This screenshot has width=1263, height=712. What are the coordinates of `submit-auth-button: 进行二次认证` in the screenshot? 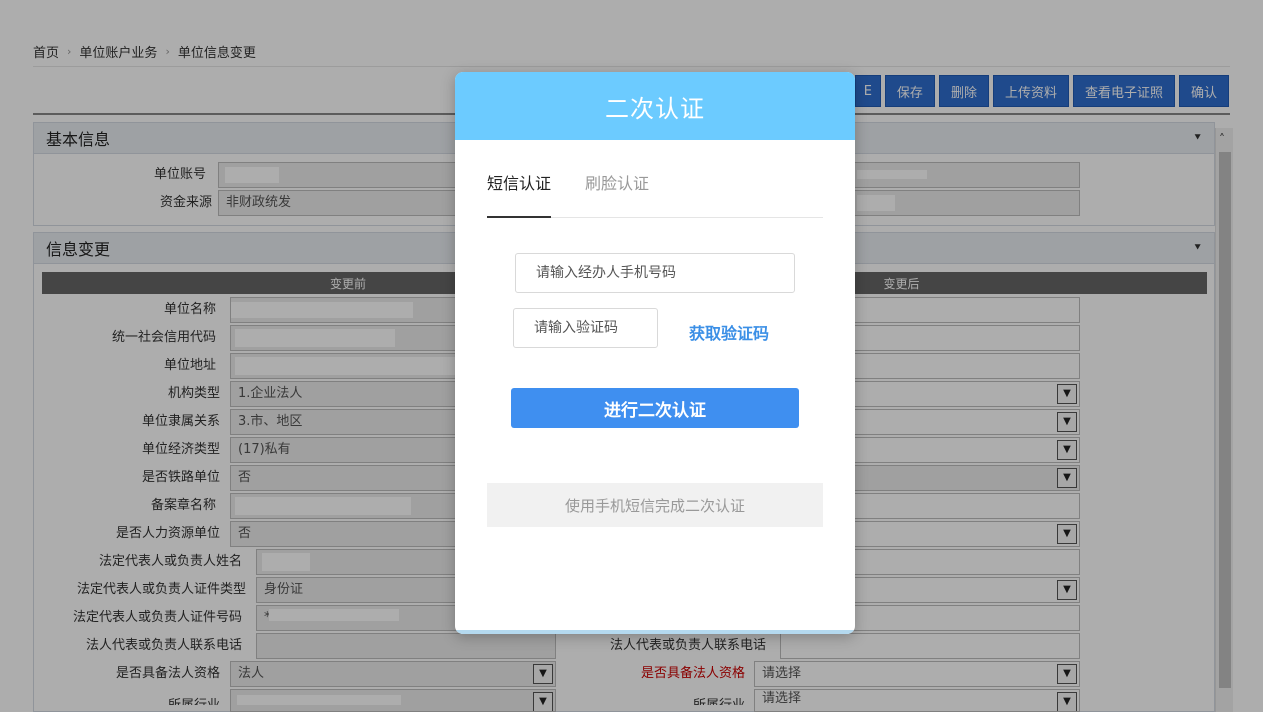 It's located at (655, 408).